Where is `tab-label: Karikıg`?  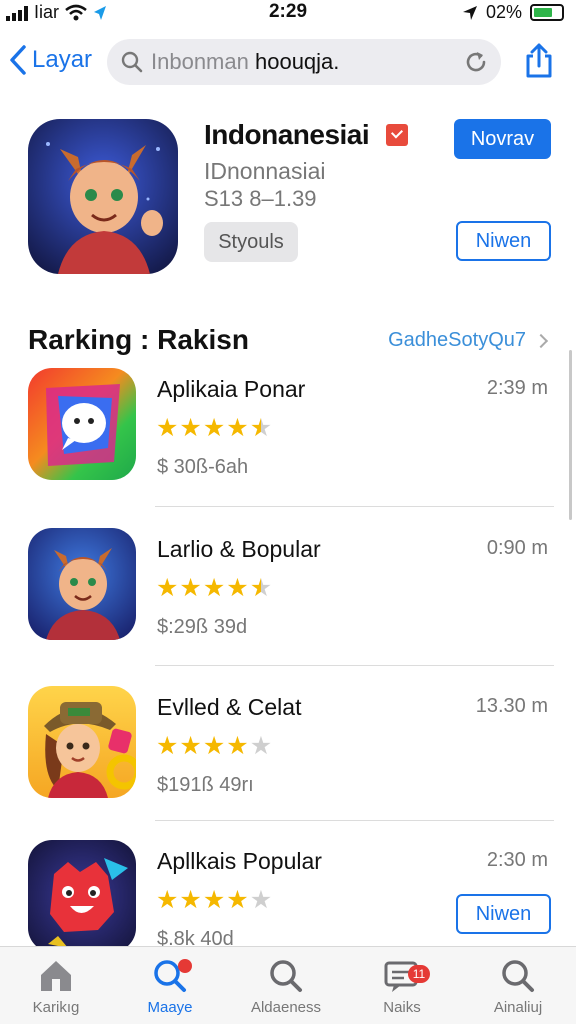 tab-label: Karikıg is located at coordinates (56, 1007).